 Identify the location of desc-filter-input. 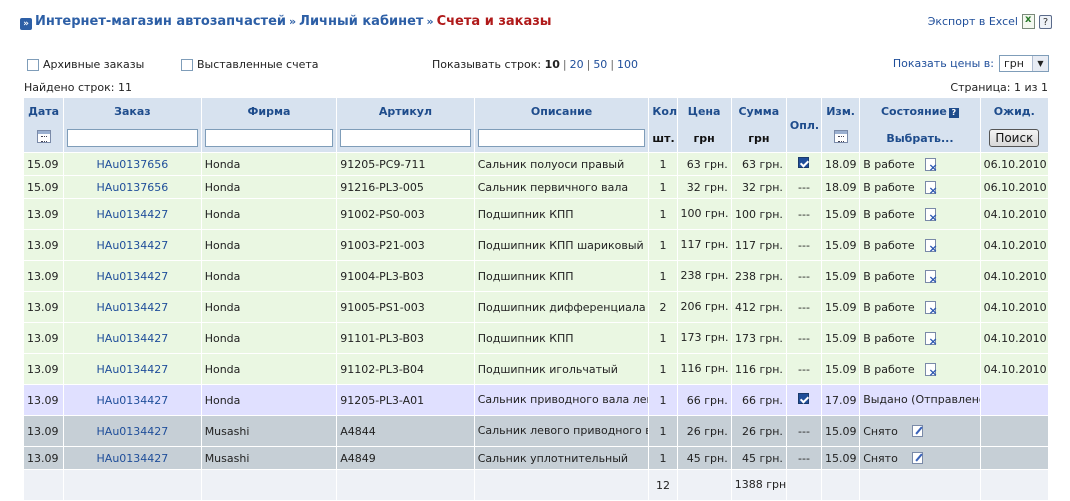
(561, 138).